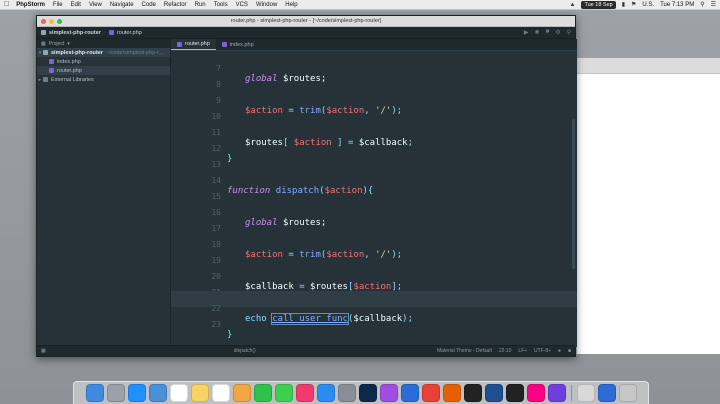 The width and height of the screenshot is (720, 404). What do you see at coordinates (542, 351) in the screenshot?
I see `file-encoding: UTF-8÷` at bounding box center [542, 351].